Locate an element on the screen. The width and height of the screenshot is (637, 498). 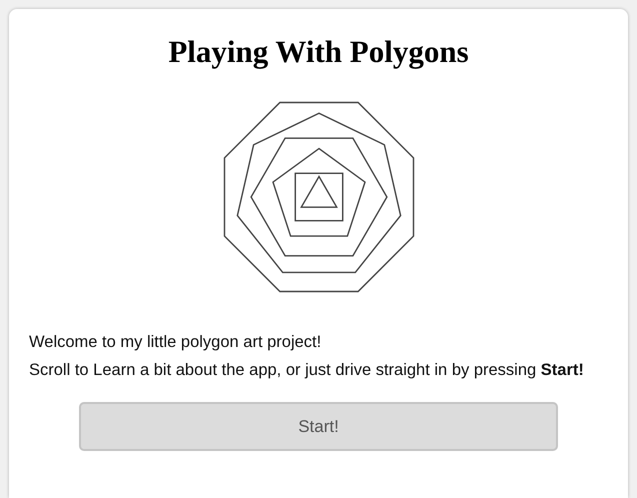
intro-paragraph: Welcome to my little polygon art project! is located at coordinates (175, 342).